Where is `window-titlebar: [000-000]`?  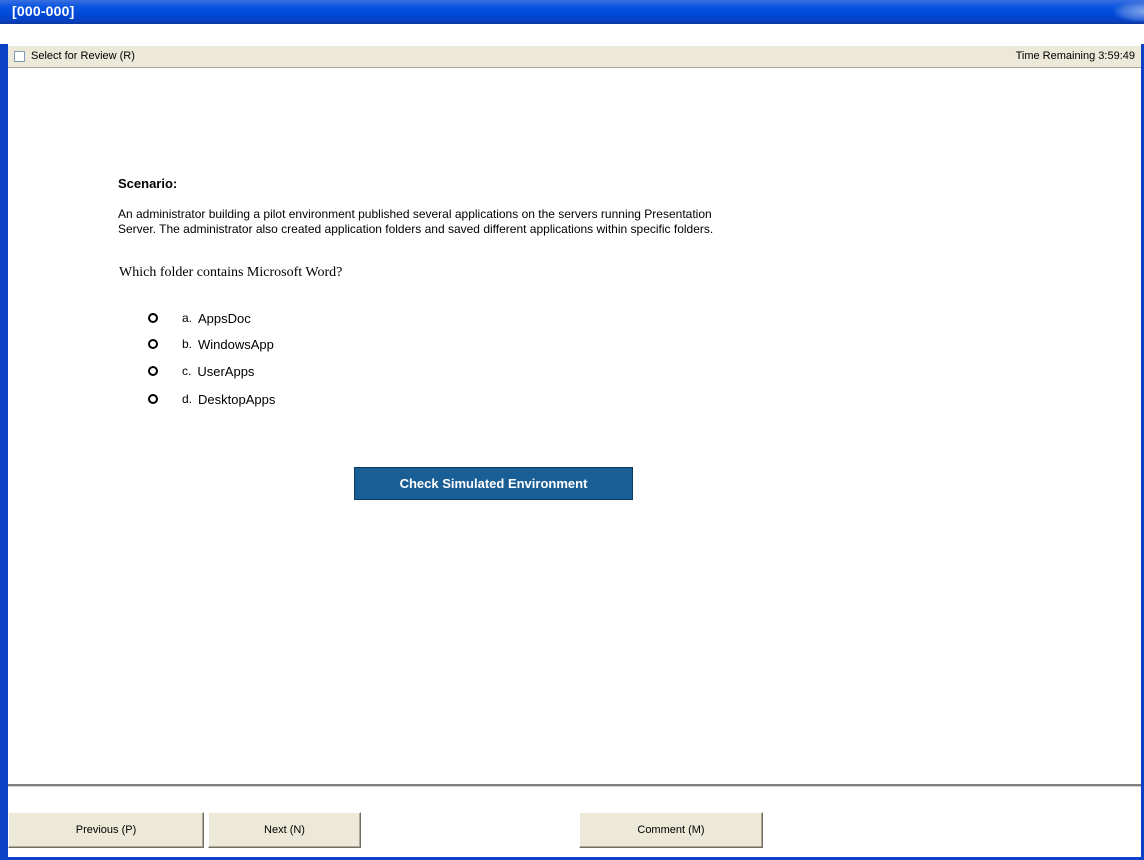
window-titlebar: [000-000] is located at coordinates (572, 12).